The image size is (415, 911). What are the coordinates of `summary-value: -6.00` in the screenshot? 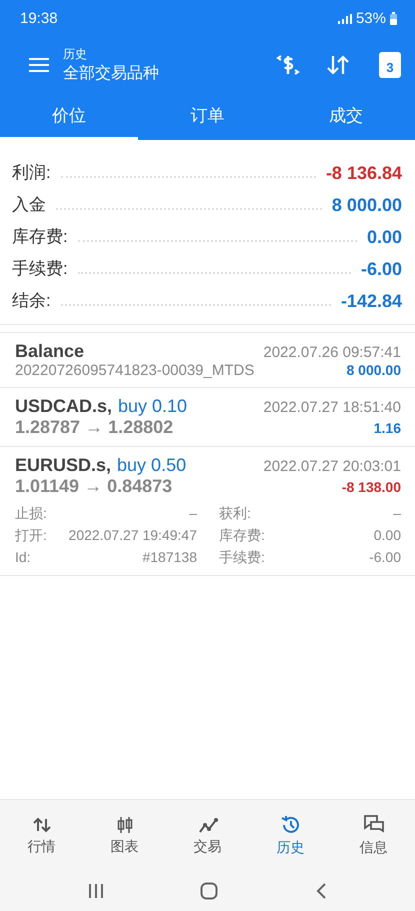 It's located at (381, 269).